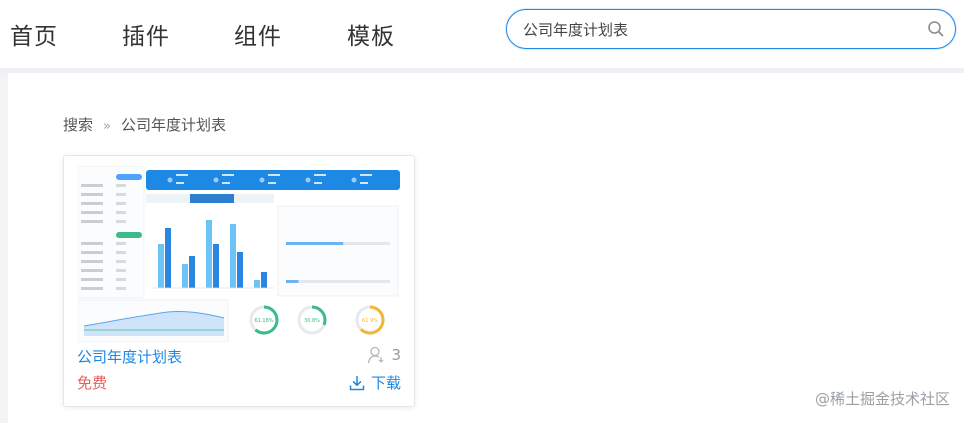  I want to click on thumb-gauge-label: 61.18%, so click(263, 321).